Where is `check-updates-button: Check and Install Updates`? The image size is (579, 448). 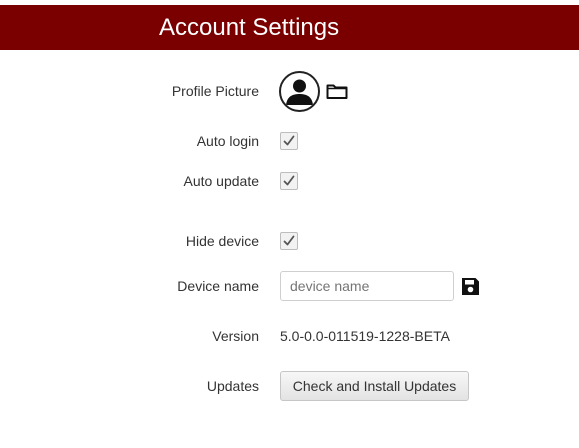 check-updates-button: Check and Install Updates is located at coordinates (374, 386).